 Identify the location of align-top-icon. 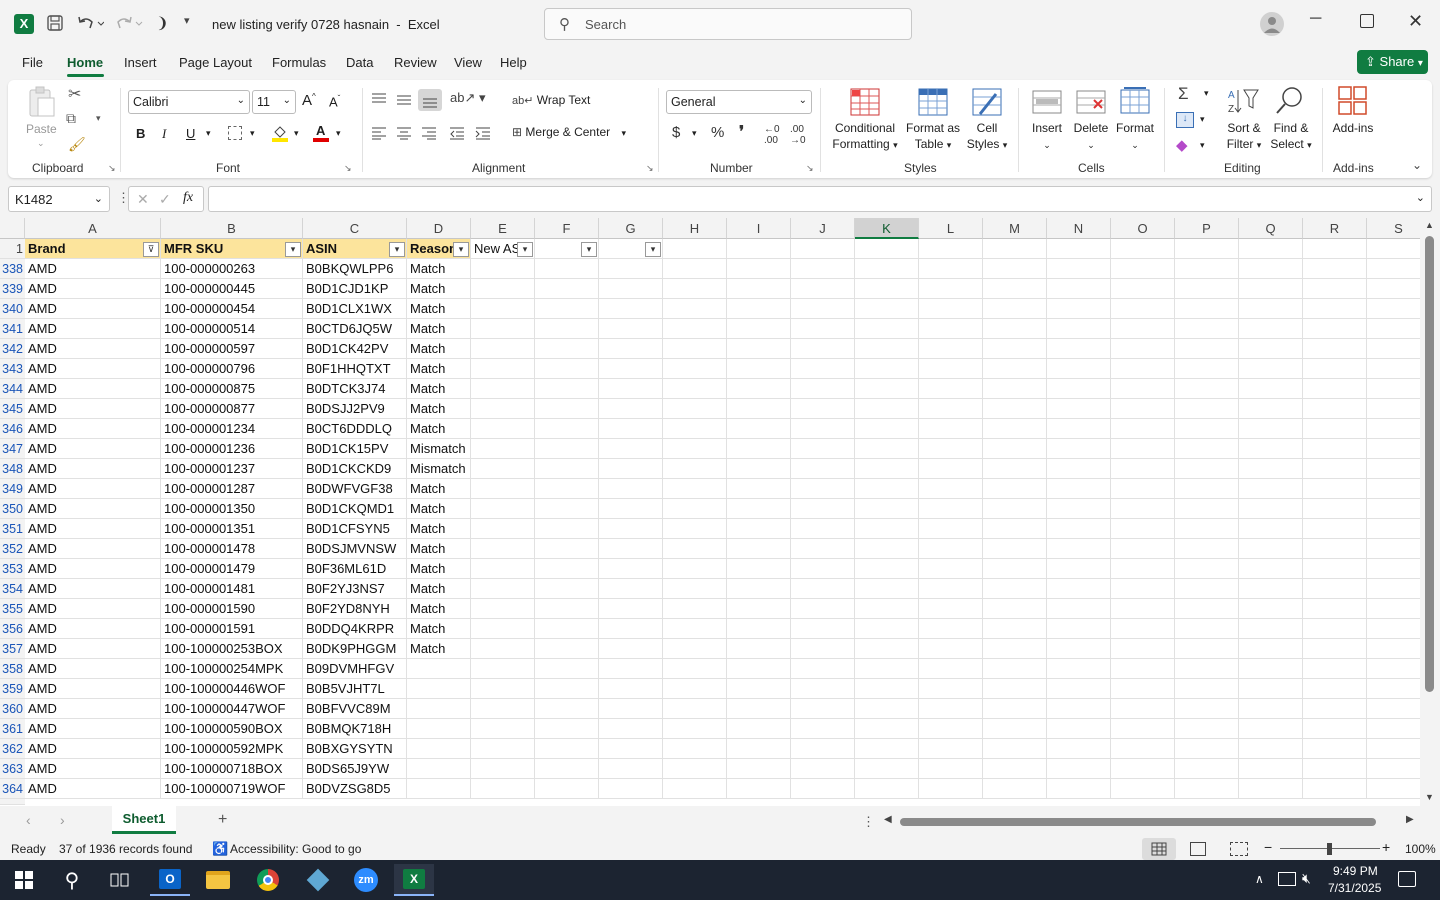
(379, 99).